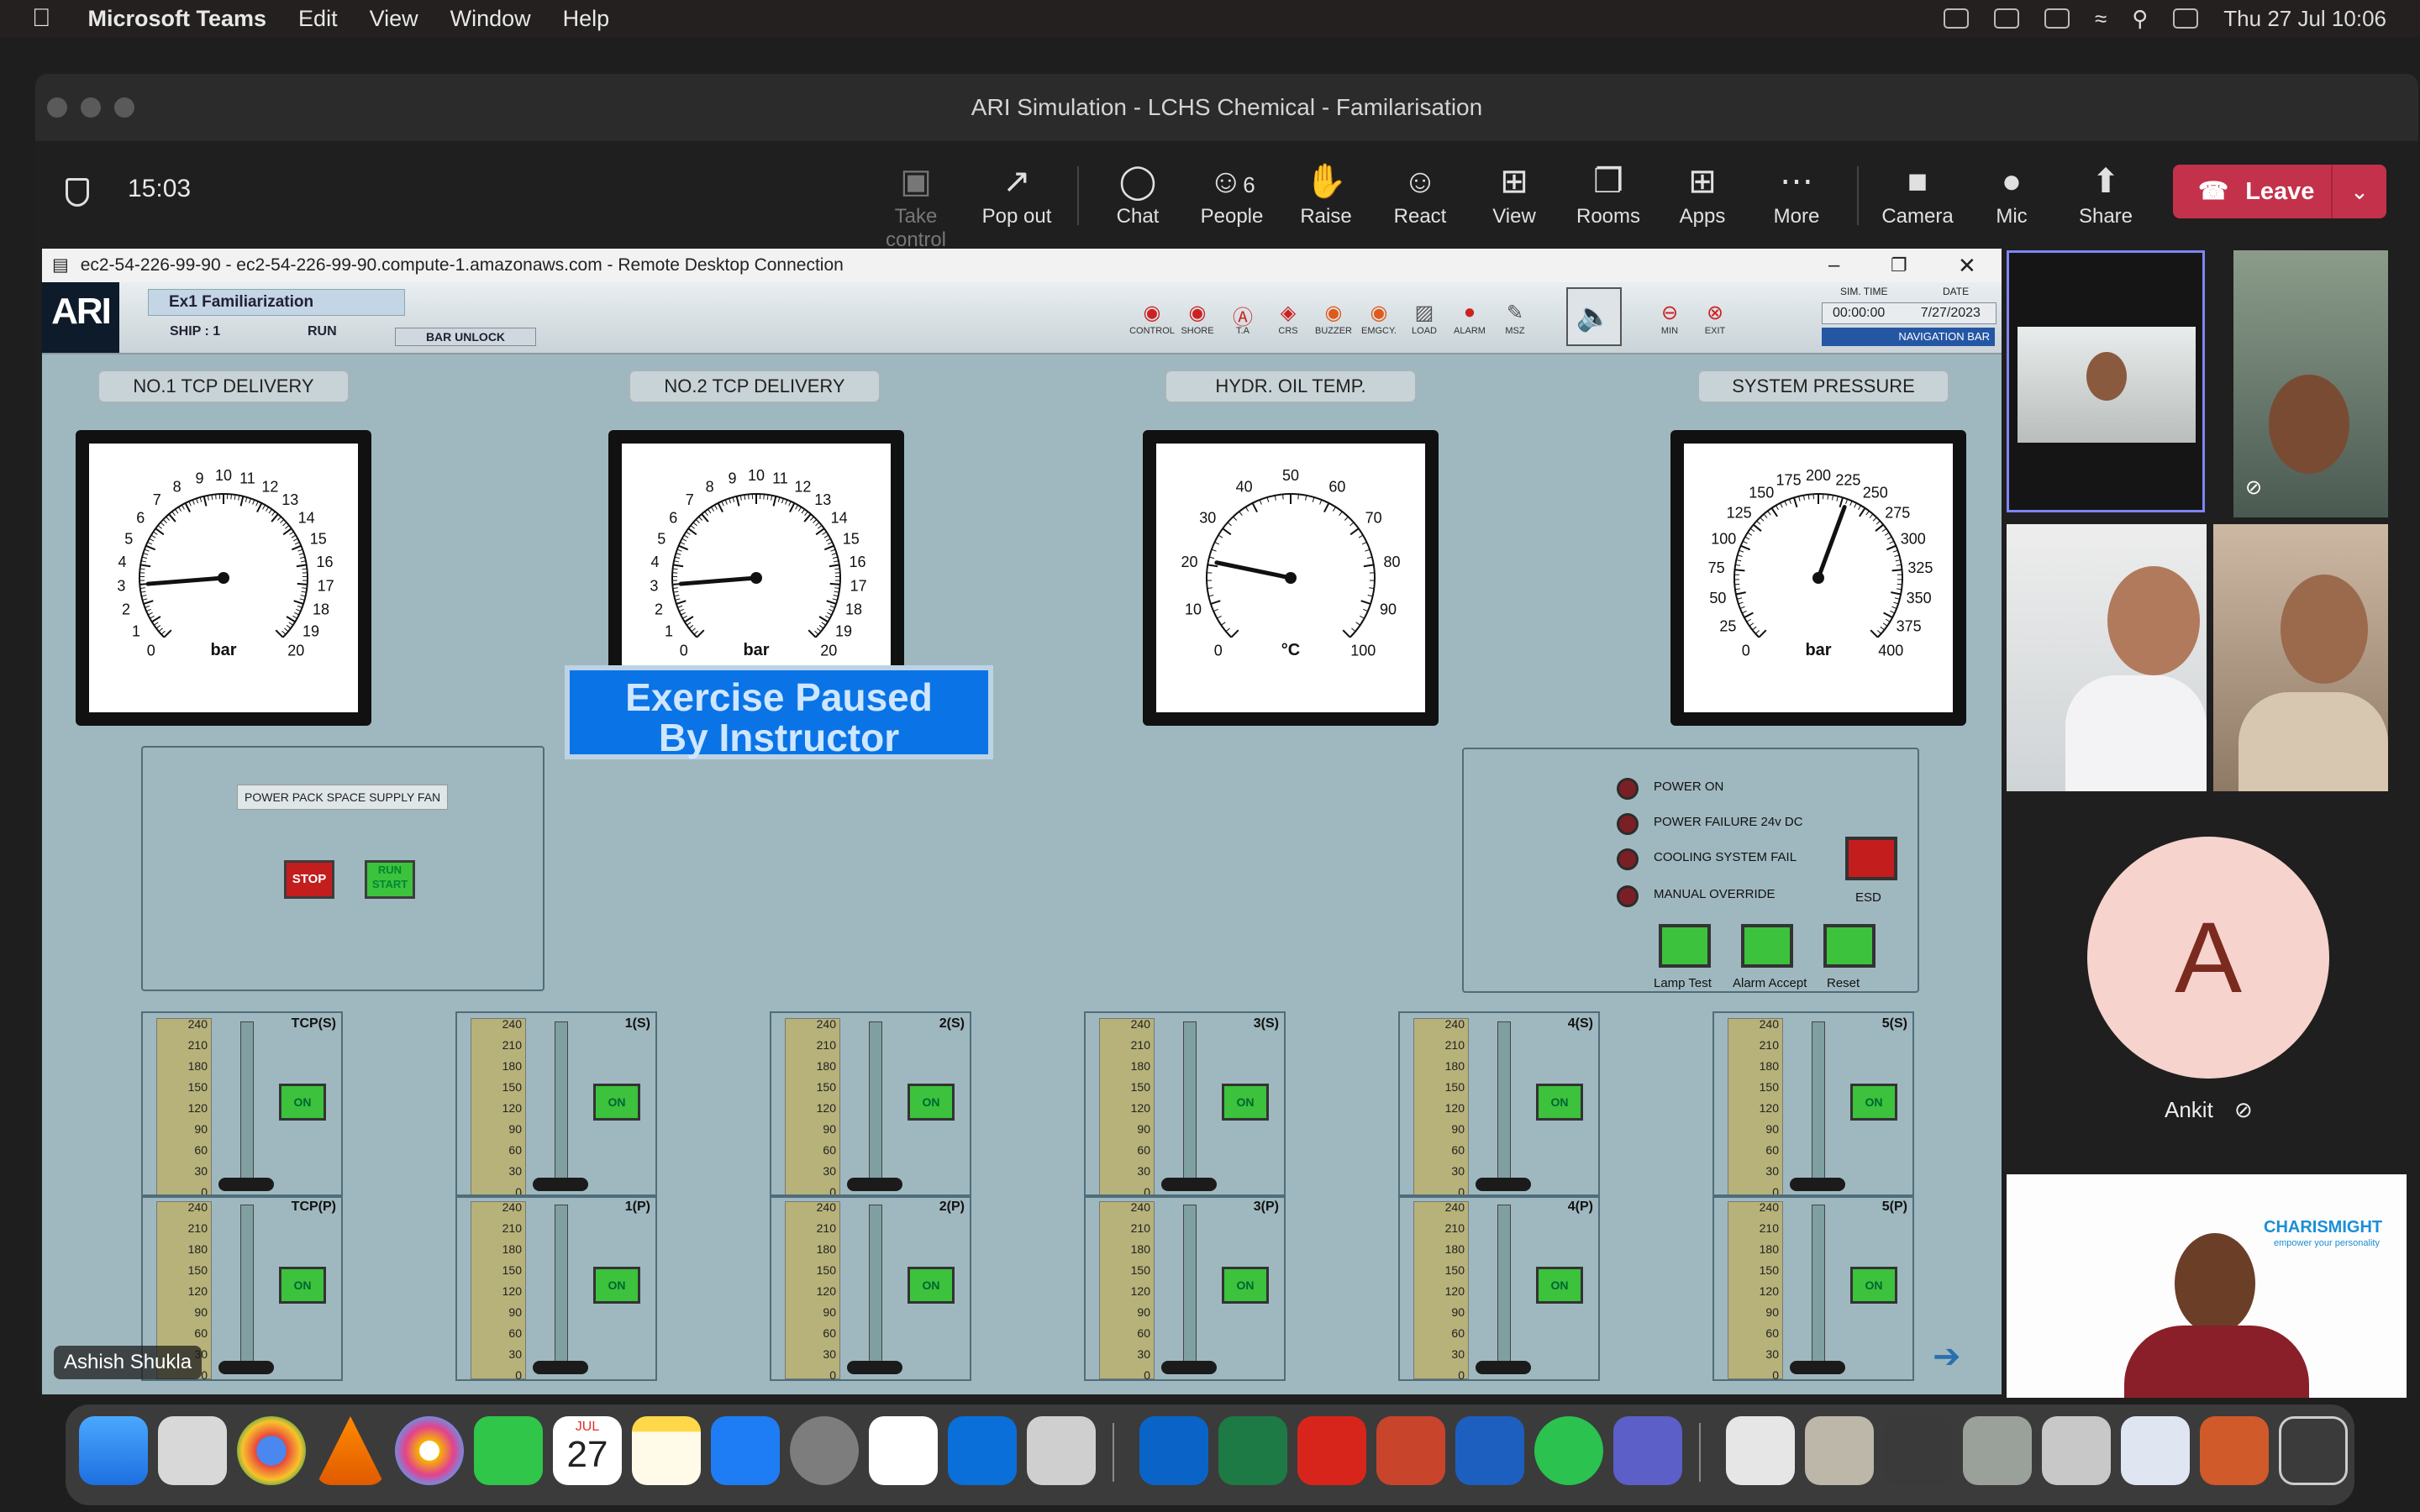 Image resolution: width=2420 pixels, height=1512 pixels. What do you see at coordinates (1232, 200) in the screenshot?
I see `people-button: ☺6 People` at bounding box center [1232, 200].